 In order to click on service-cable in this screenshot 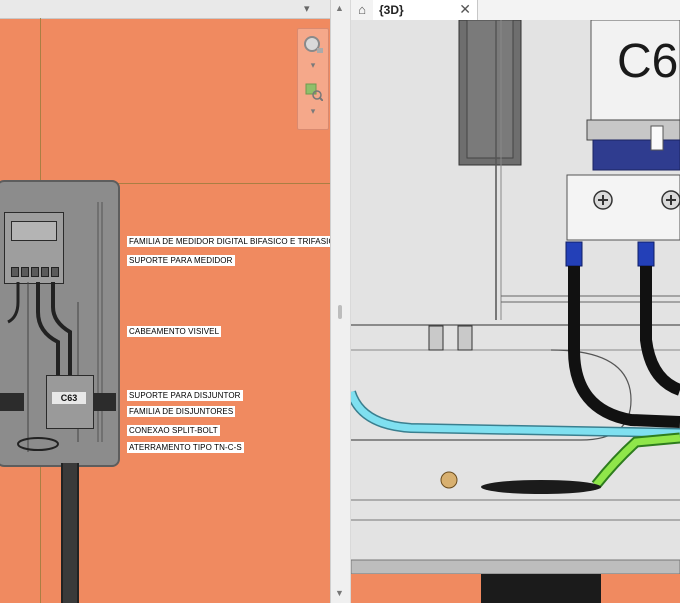, I will do `click(70, 533)`.